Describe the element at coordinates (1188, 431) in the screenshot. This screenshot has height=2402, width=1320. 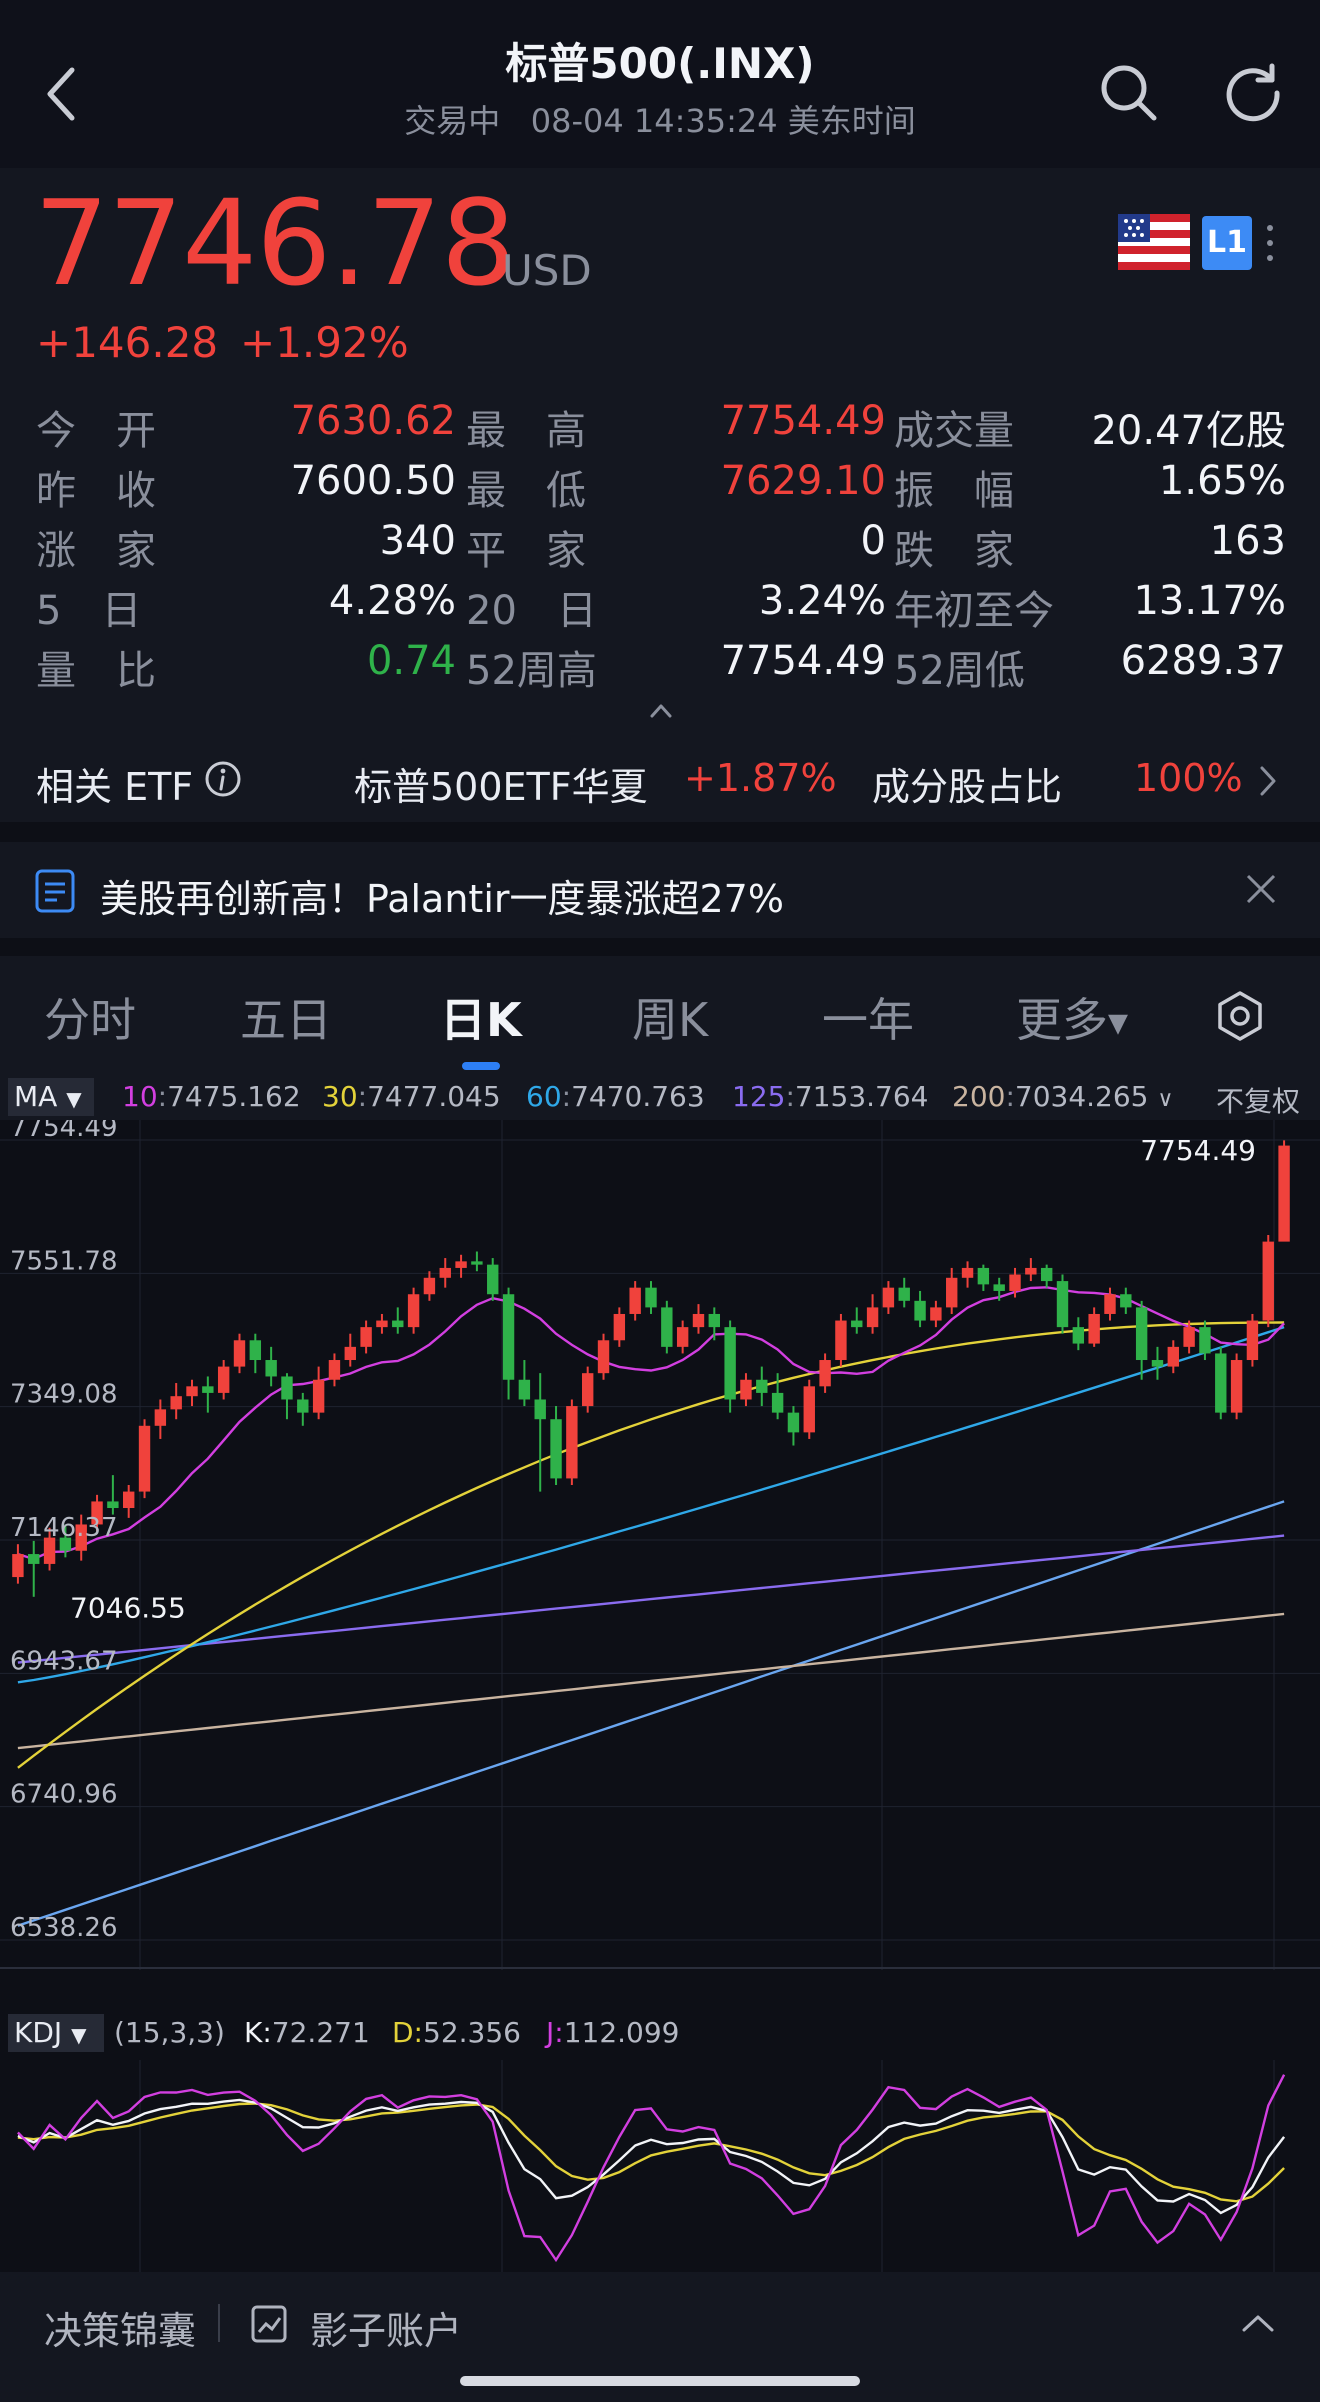
I see `stat-value: 20.47亿股` at that location.